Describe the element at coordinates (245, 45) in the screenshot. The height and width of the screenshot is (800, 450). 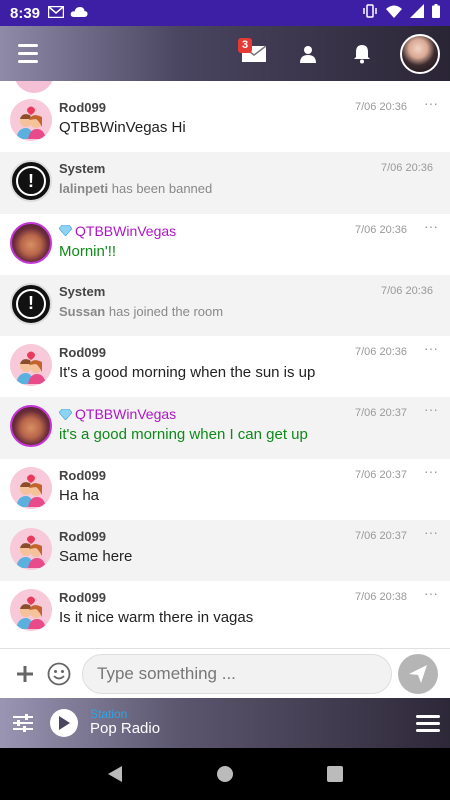
I see `mail-badge: 3` at that location.